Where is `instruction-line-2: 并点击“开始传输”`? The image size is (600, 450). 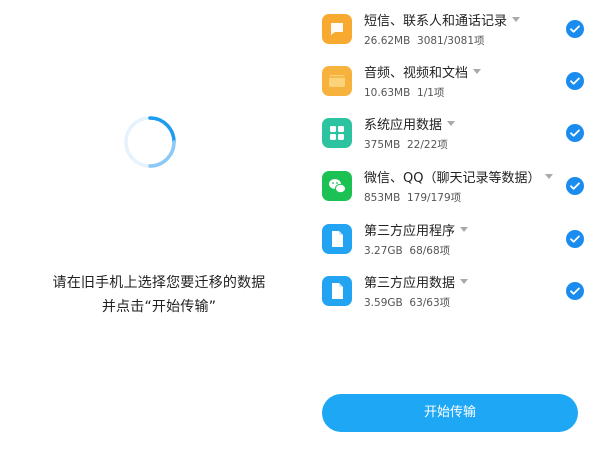 instruction-line-2: 并点击“开始传输” is located at coordinates (159, 307).